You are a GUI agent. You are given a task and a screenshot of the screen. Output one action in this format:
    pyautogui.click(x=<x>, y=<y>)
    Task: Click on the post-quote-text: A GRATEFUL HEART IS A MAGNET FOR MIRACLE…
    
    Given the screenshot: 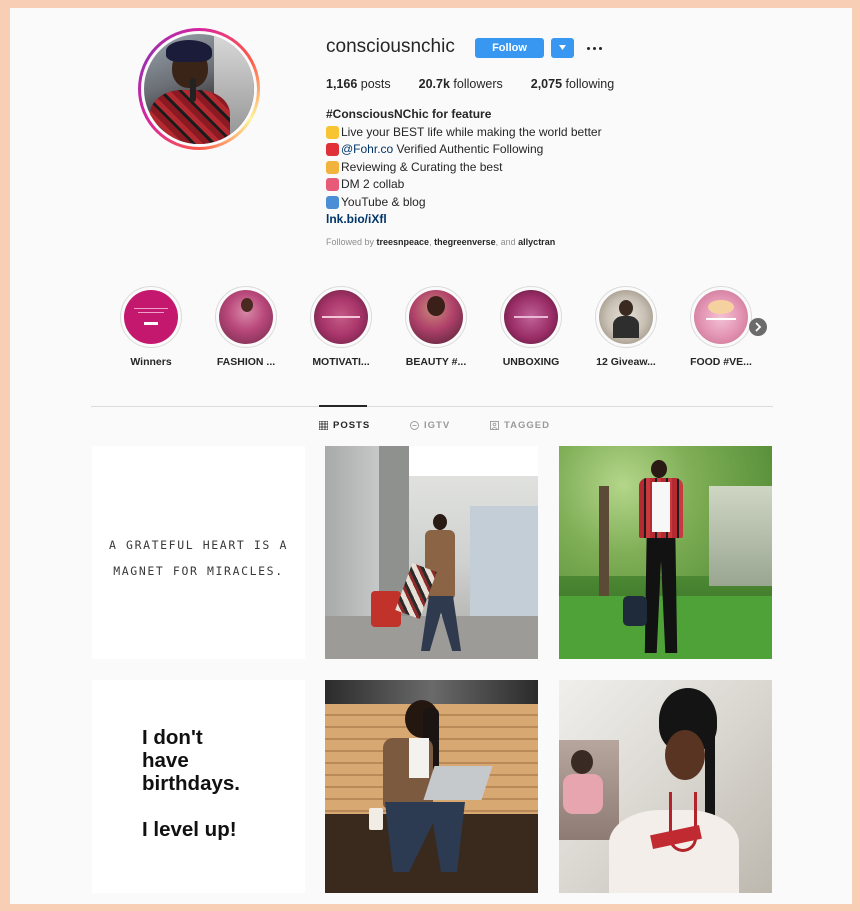 What is the action you would take?
    pyautogui.click(x=198, y=558)
    